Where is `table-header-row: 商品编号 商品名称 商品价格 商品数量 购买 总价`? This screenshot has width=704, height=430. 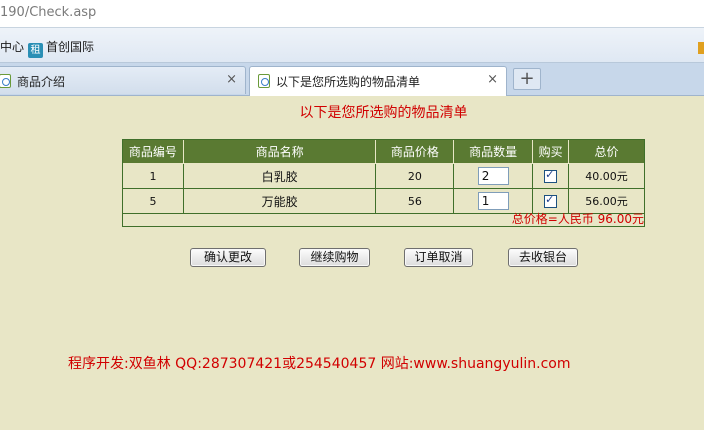 table-header-row: 商品编号 商品名称 商品价格 商品数量 购买 总价 is located at coordinates (383, 151).